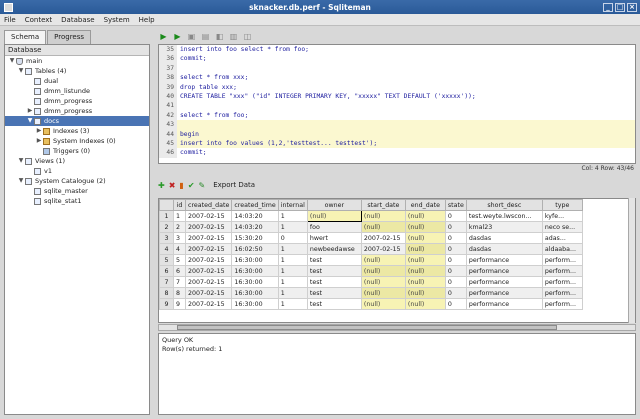 Image resolution: width=640 pixels, height=419 pixels. Describe the element at coordinates (177, 36) in the screenshot. I see `run-explain-icon: ▶` at that location.